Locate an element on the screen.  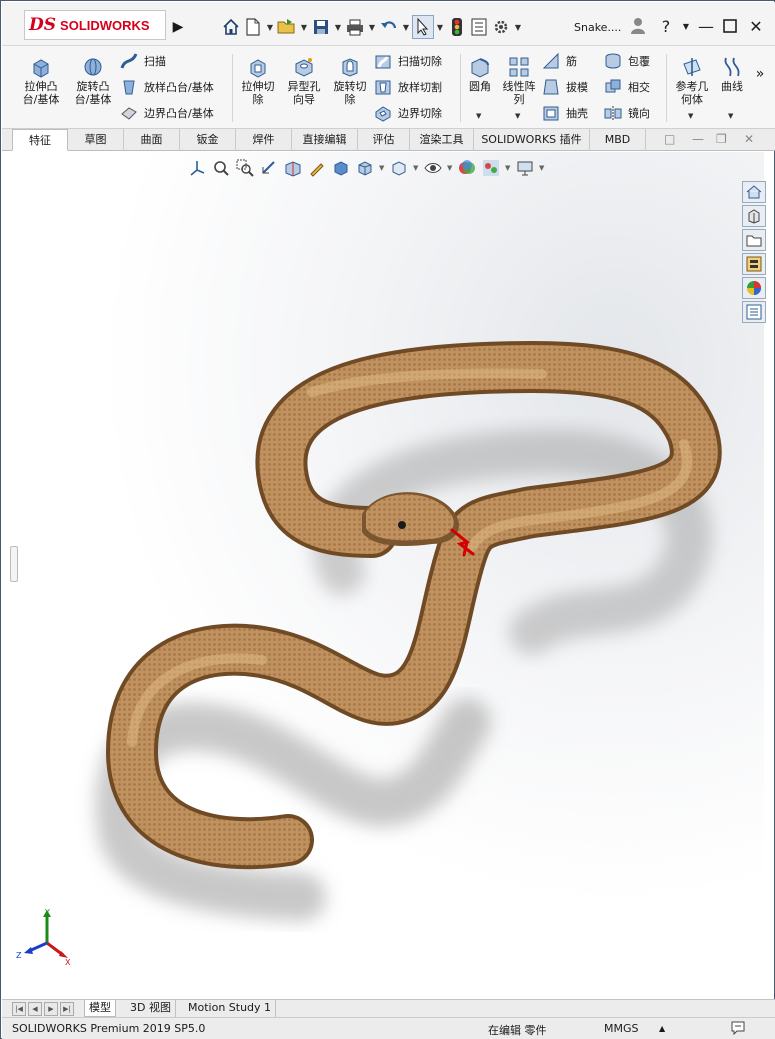
tab-weldments: 焊件 is located at coordinates (264, 140).